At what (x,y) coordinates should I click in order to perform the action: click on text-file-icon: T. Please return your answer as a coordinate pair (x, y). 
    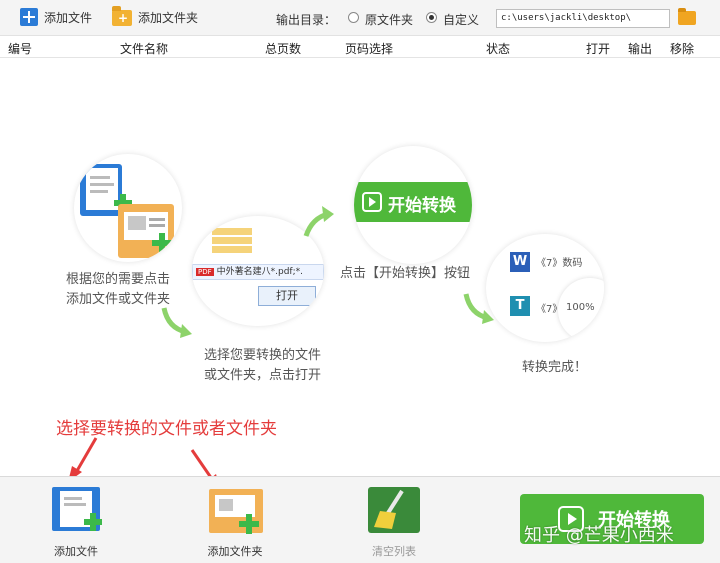
    Looking at the image, I should click on (520, 306).